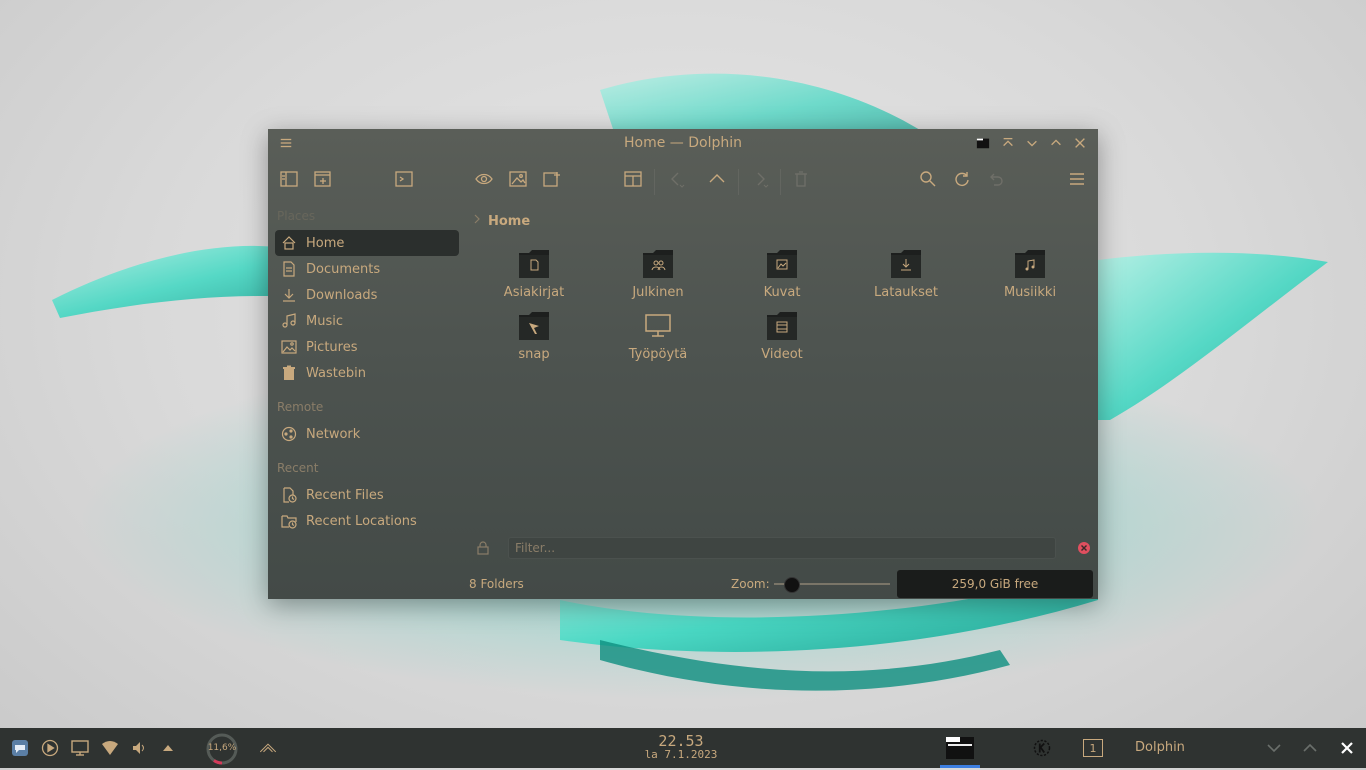 Image resolution: width=1366 pixels, height=770 pixels. Describe the element at coordinates (1056, 143) in the screenshot. I see `maximize-icon` at that location.